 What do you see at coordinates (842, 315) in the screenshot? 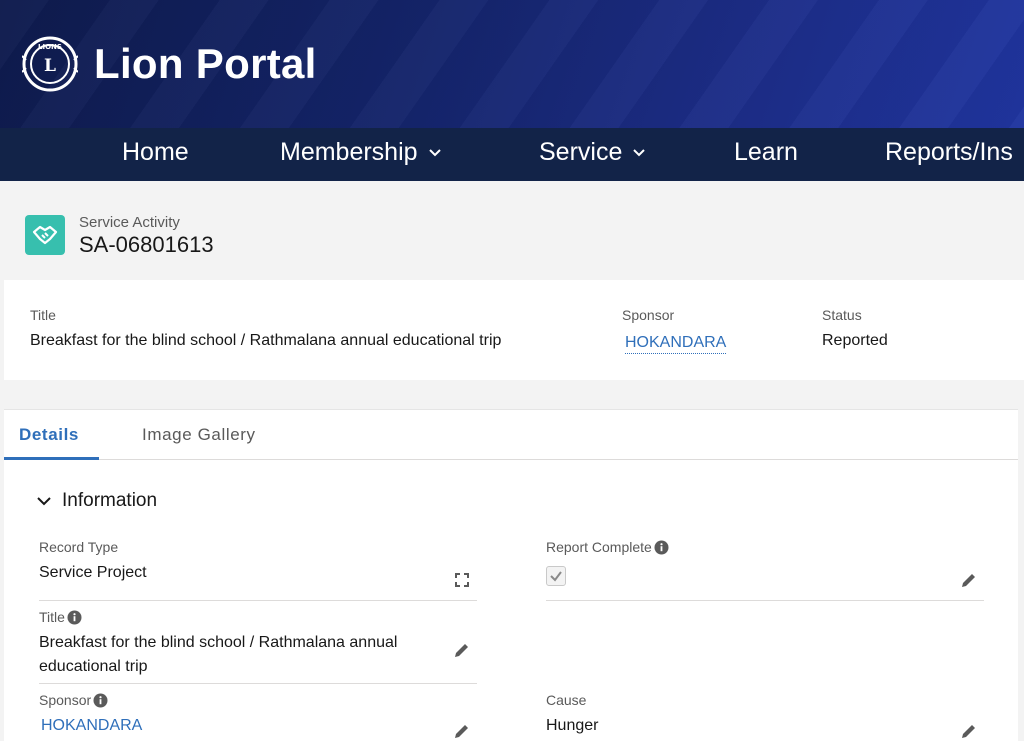
I see `highlight-status-label: Status` at bounding box center [842, 315].